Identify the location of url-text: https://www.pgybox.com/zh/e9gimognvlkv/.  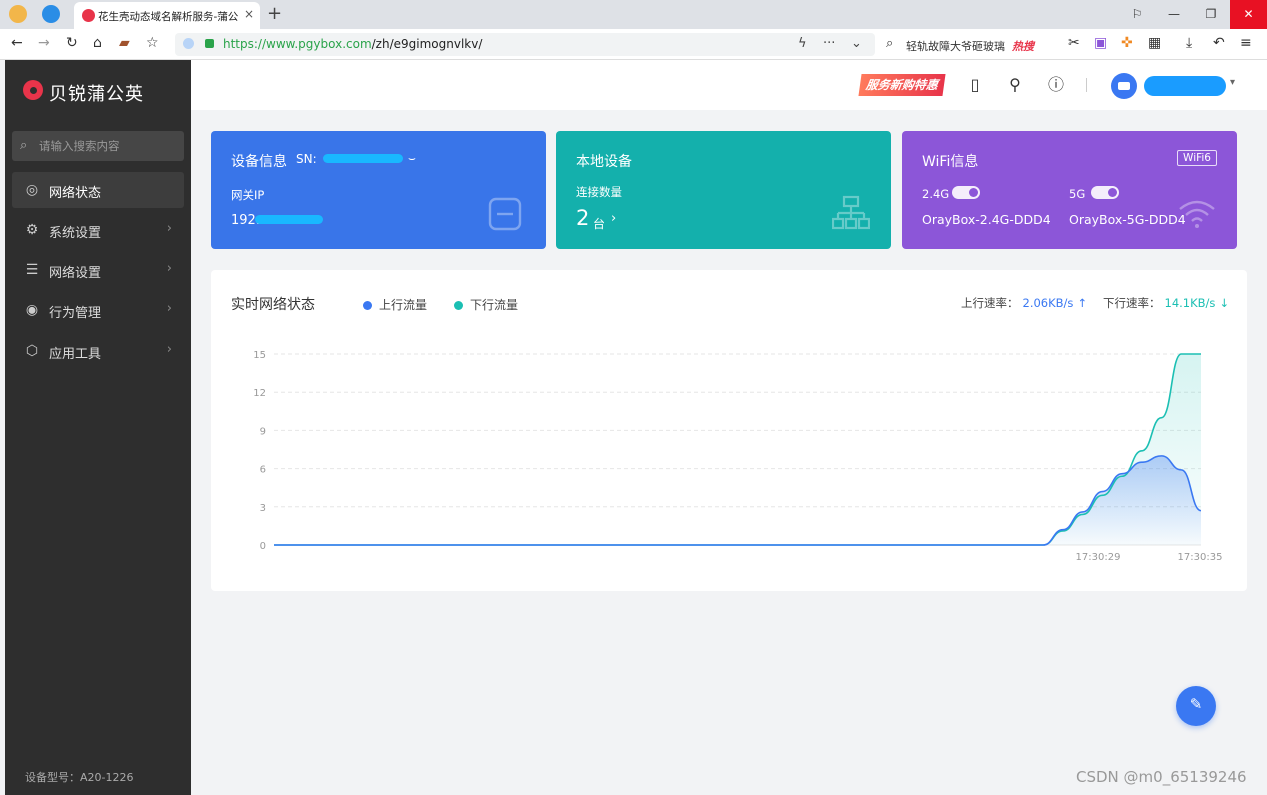
(352, 44).